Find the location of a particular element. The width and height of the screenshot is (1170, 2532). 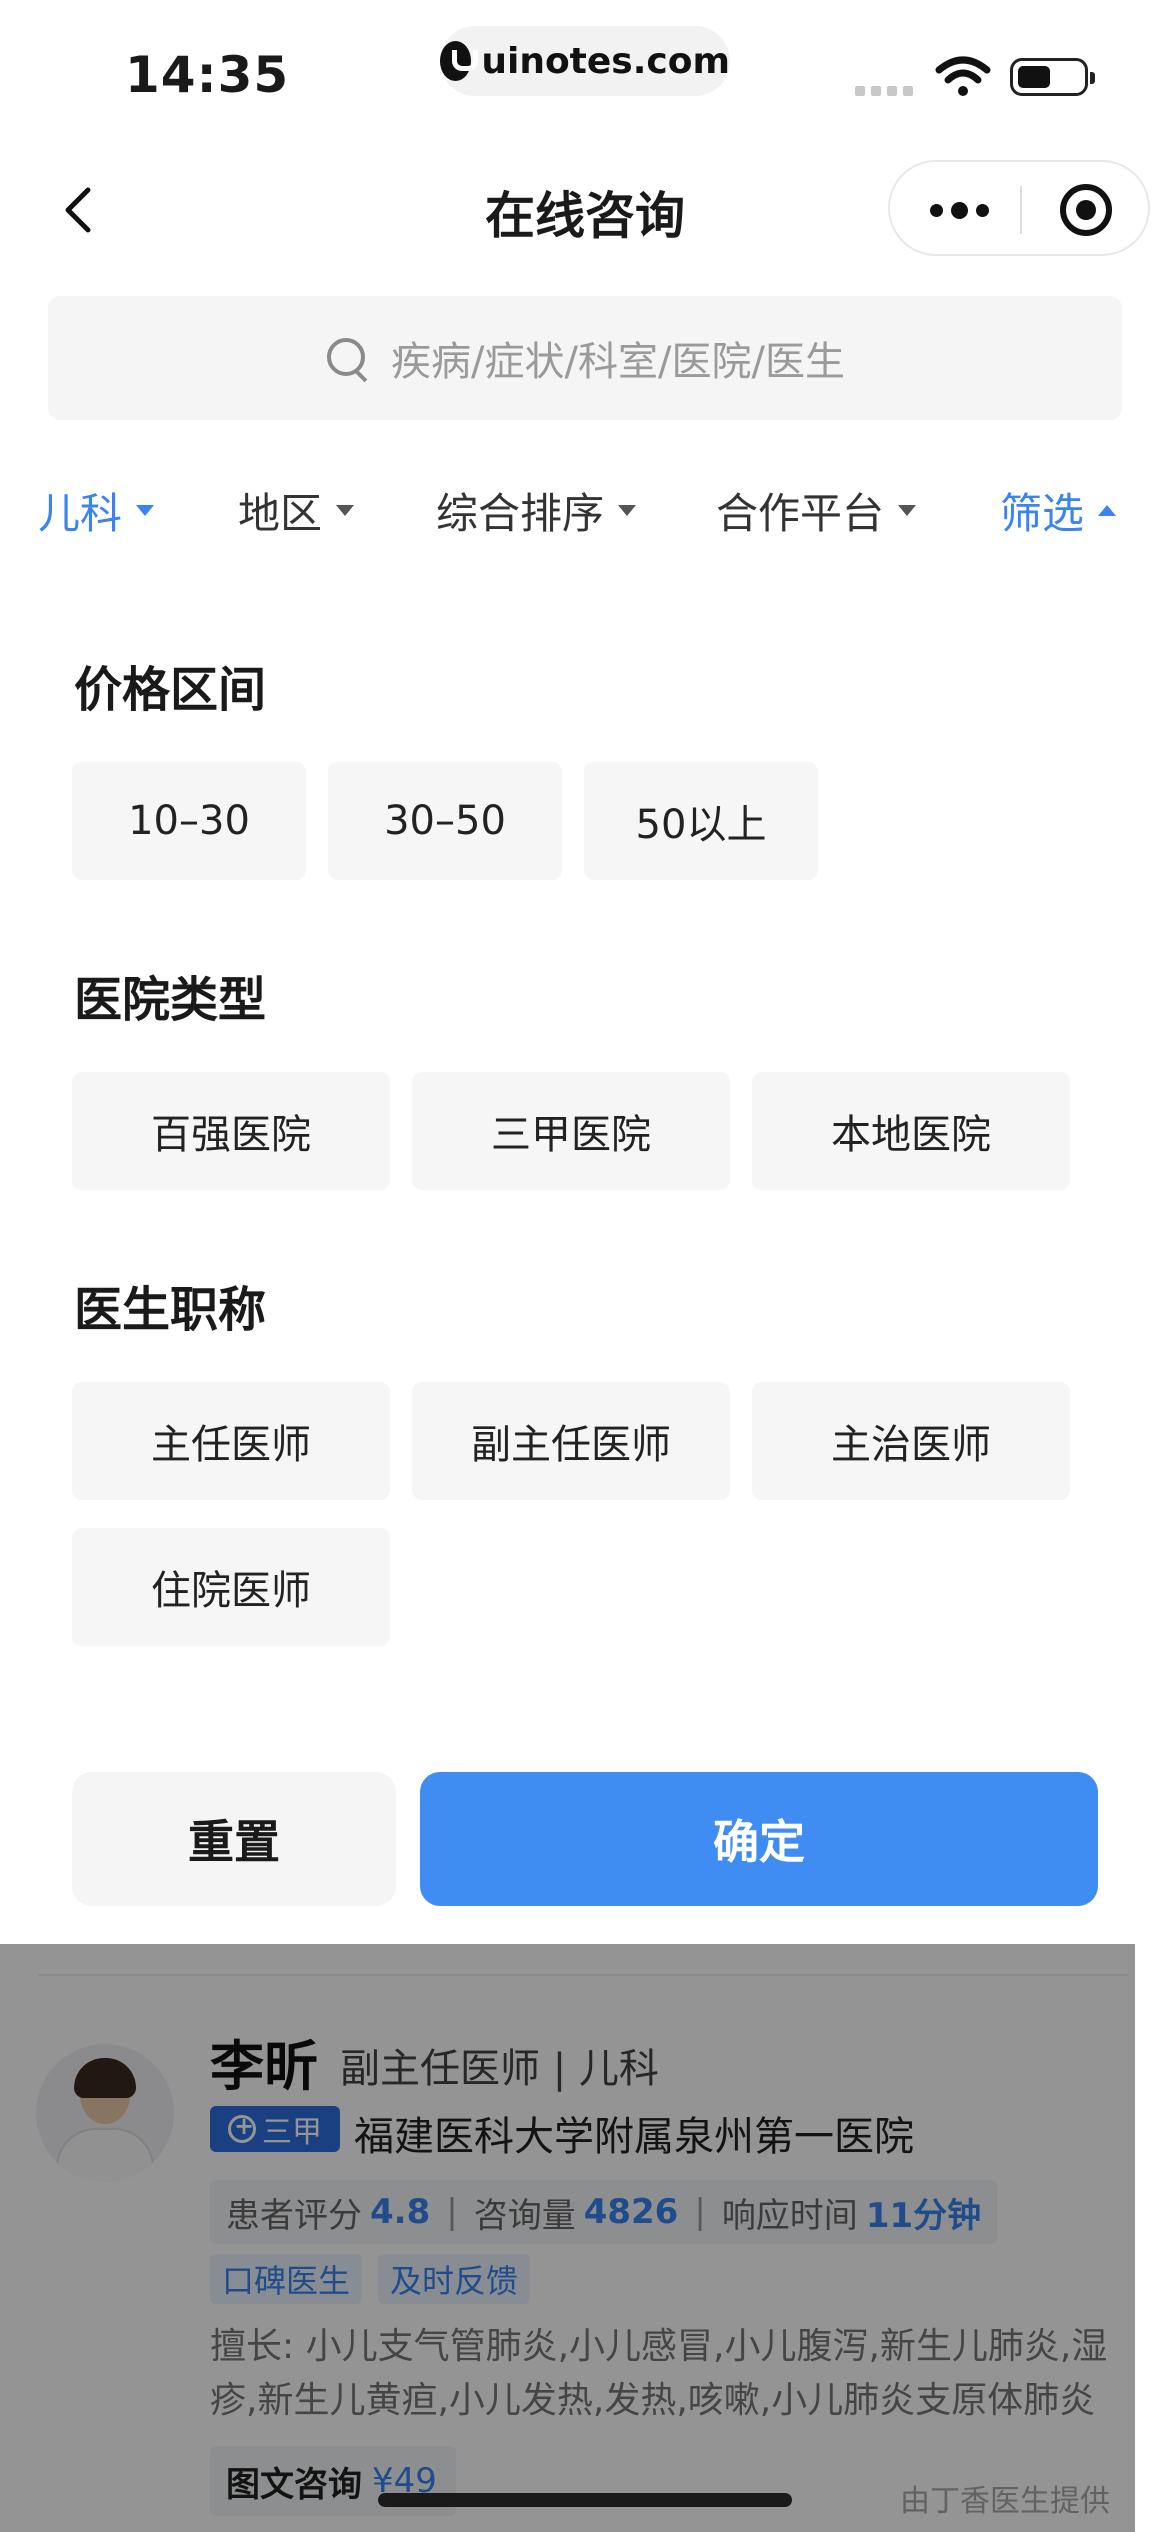

miniprogram-capsule is located at coordinates (1019, 208).